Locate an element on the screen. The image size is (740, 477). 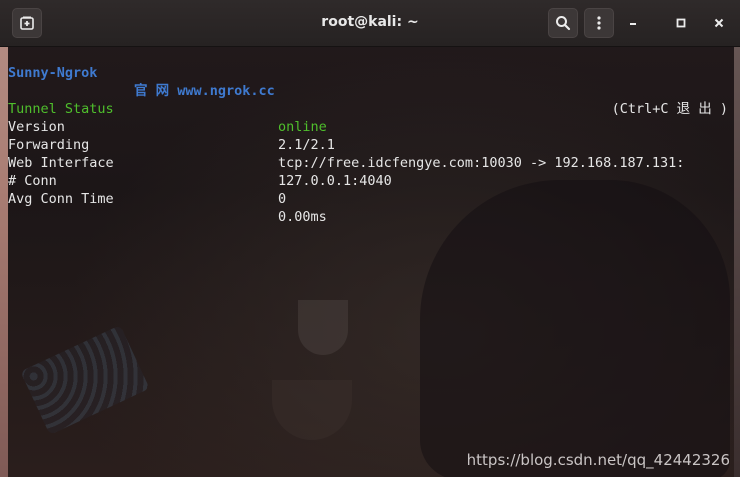
close-button is located at coordinates (719, 23).